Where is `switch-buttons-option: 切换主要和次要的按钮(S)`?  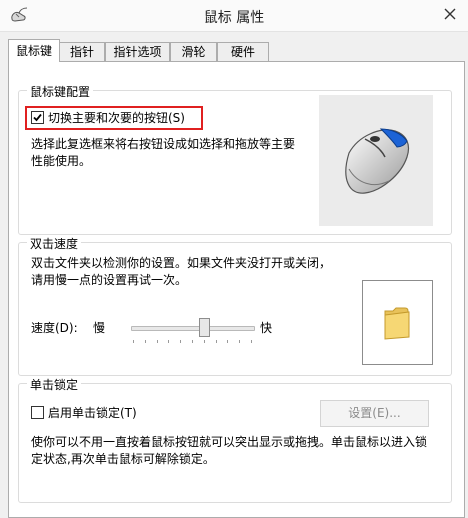
switch-buttons-option: 切换主要和次要的按钮(S) is located at coordinates (108, 118).